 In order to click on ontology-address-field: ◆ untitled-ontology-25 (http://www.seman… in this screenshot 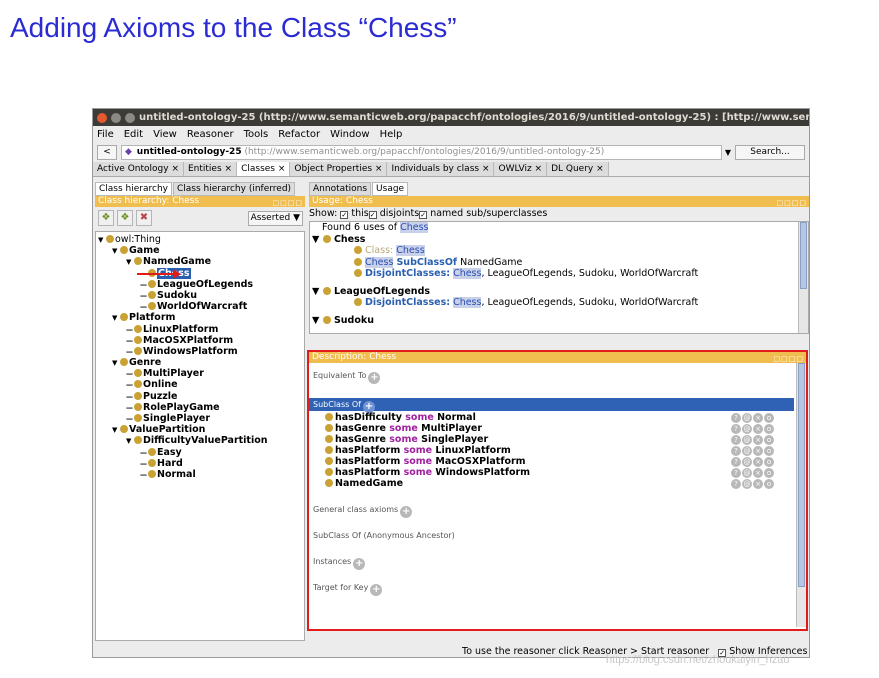, I will do `click(421, 152)`.